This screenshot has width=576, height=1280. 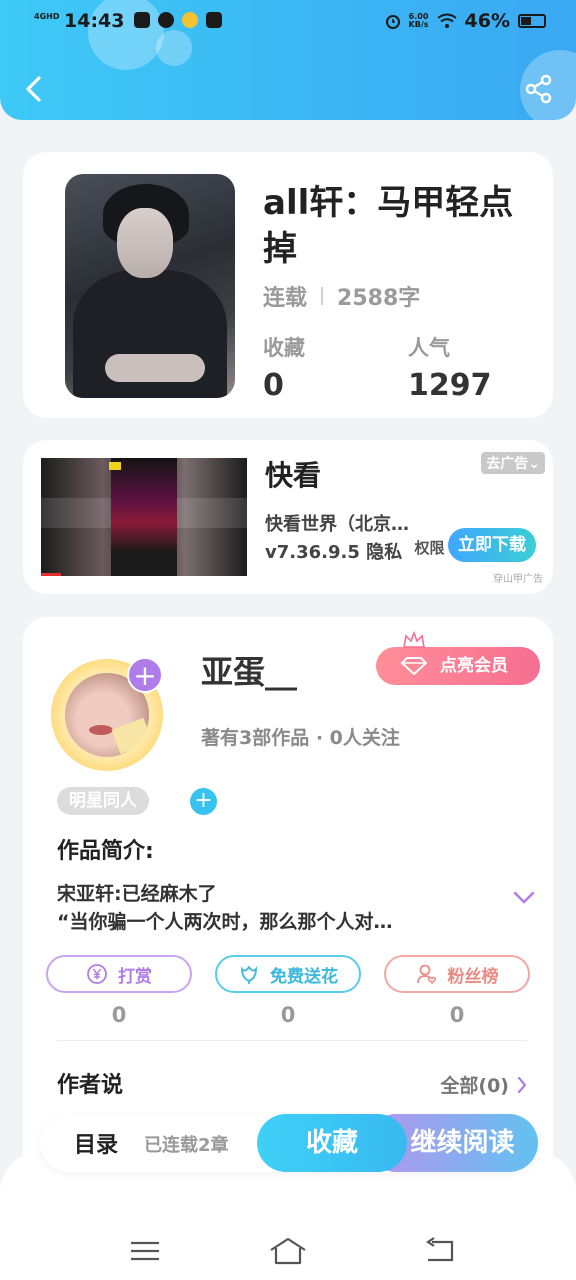 I want to click on download-now-button: 立即下载, so click(x=492, y=545).